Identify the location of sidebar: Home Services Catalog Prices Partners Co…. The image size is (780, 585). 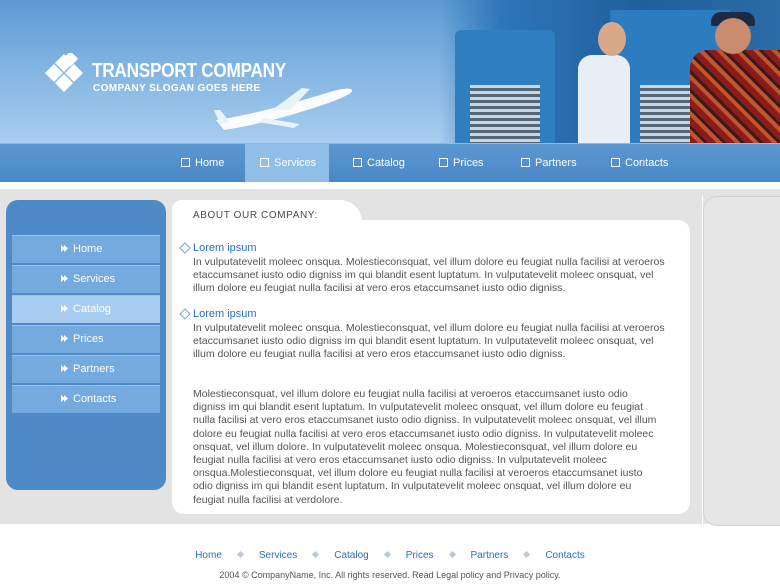
(86, 345).